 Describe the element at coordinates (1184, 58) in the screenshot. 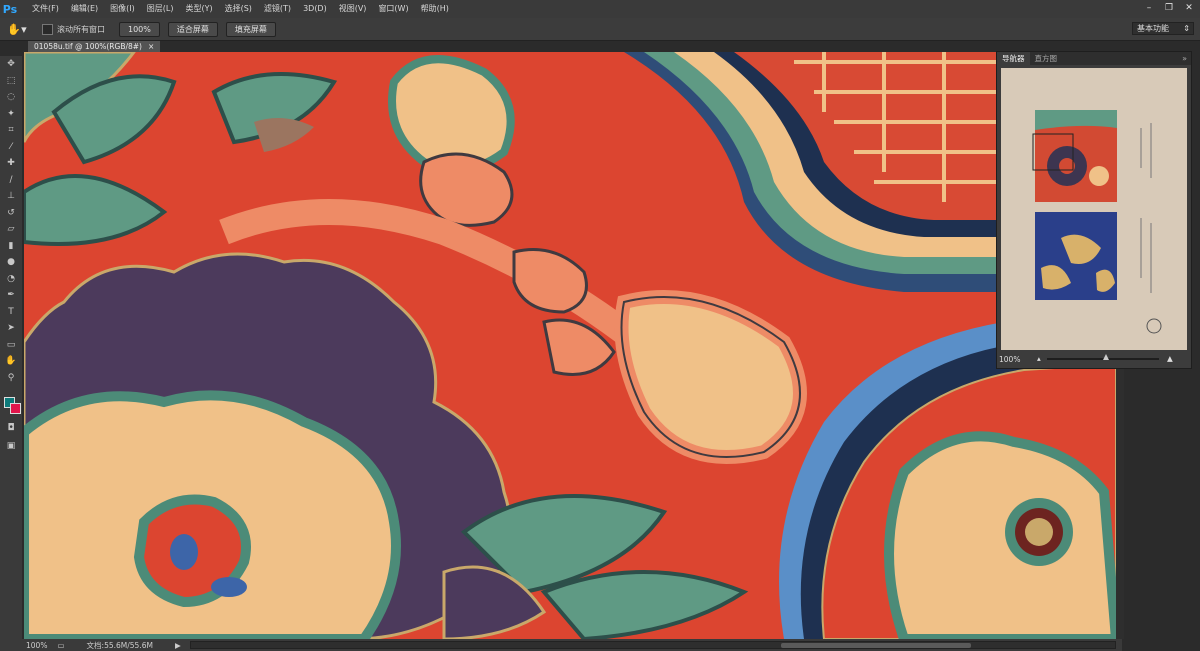

I see `panel-collapse-icon: »` at that location.